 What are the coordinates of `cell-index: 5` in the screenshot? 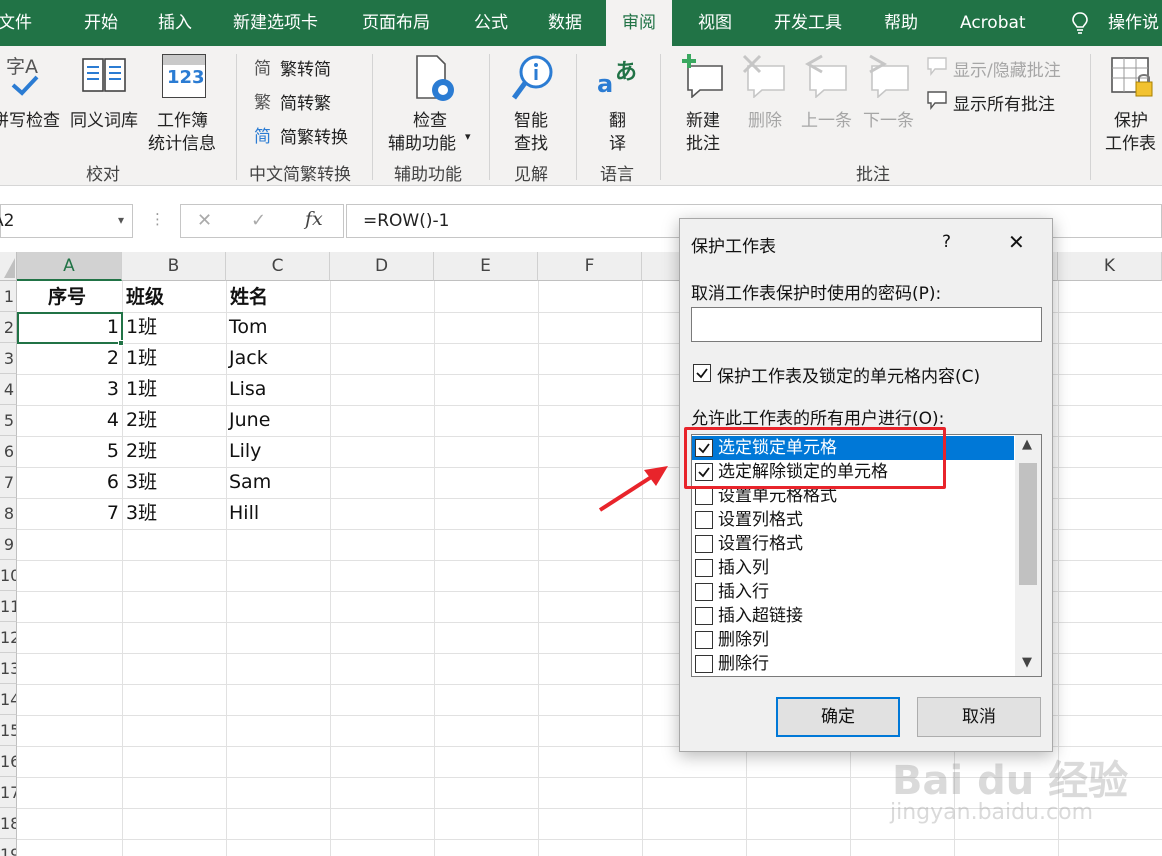 It's located at (69, 451).